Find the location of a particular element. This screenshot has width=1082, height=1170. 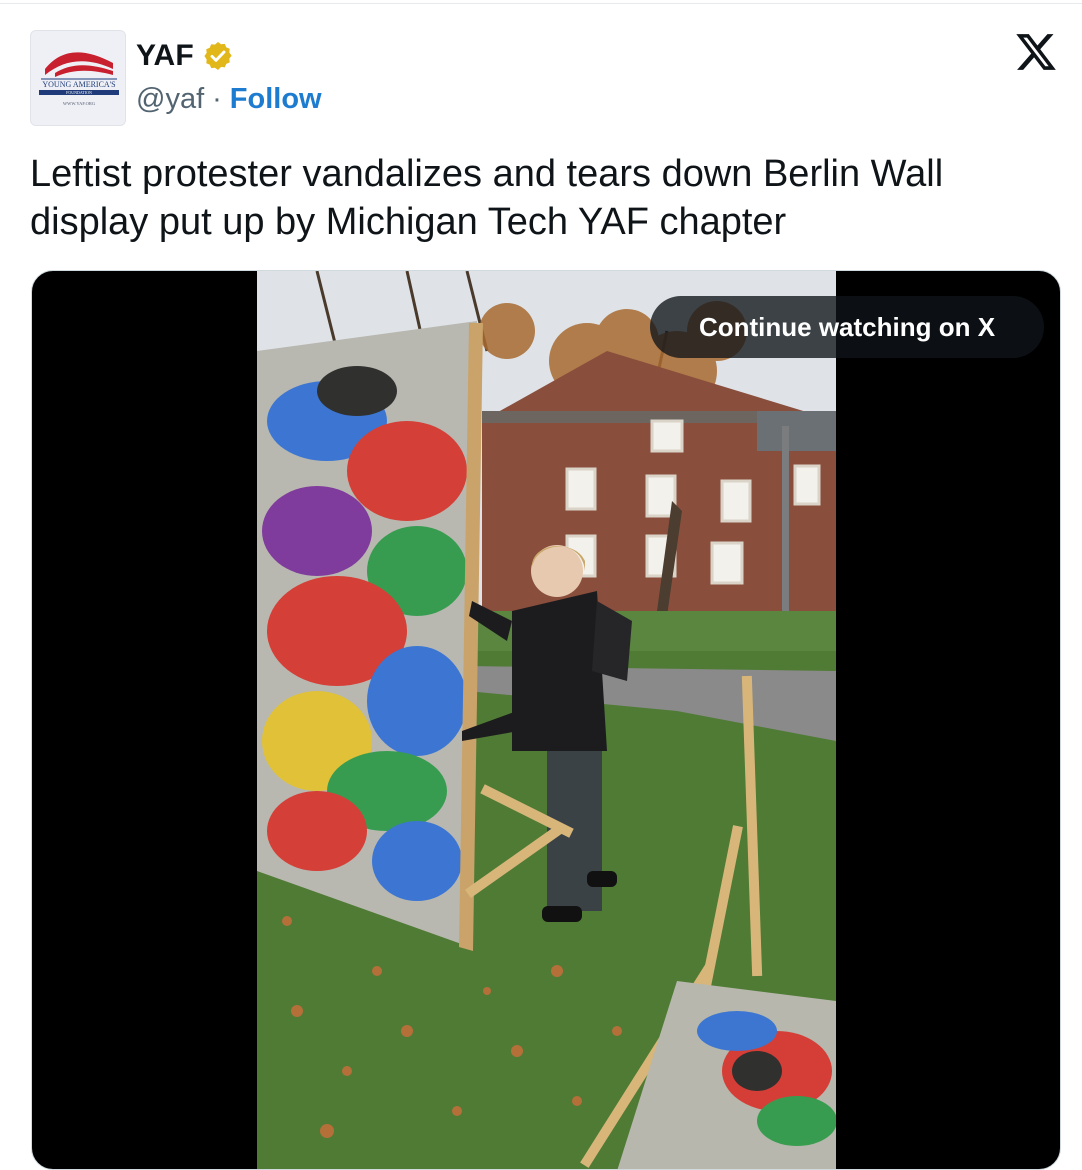

follow-button: Follow is located at coordinates (276, 99).